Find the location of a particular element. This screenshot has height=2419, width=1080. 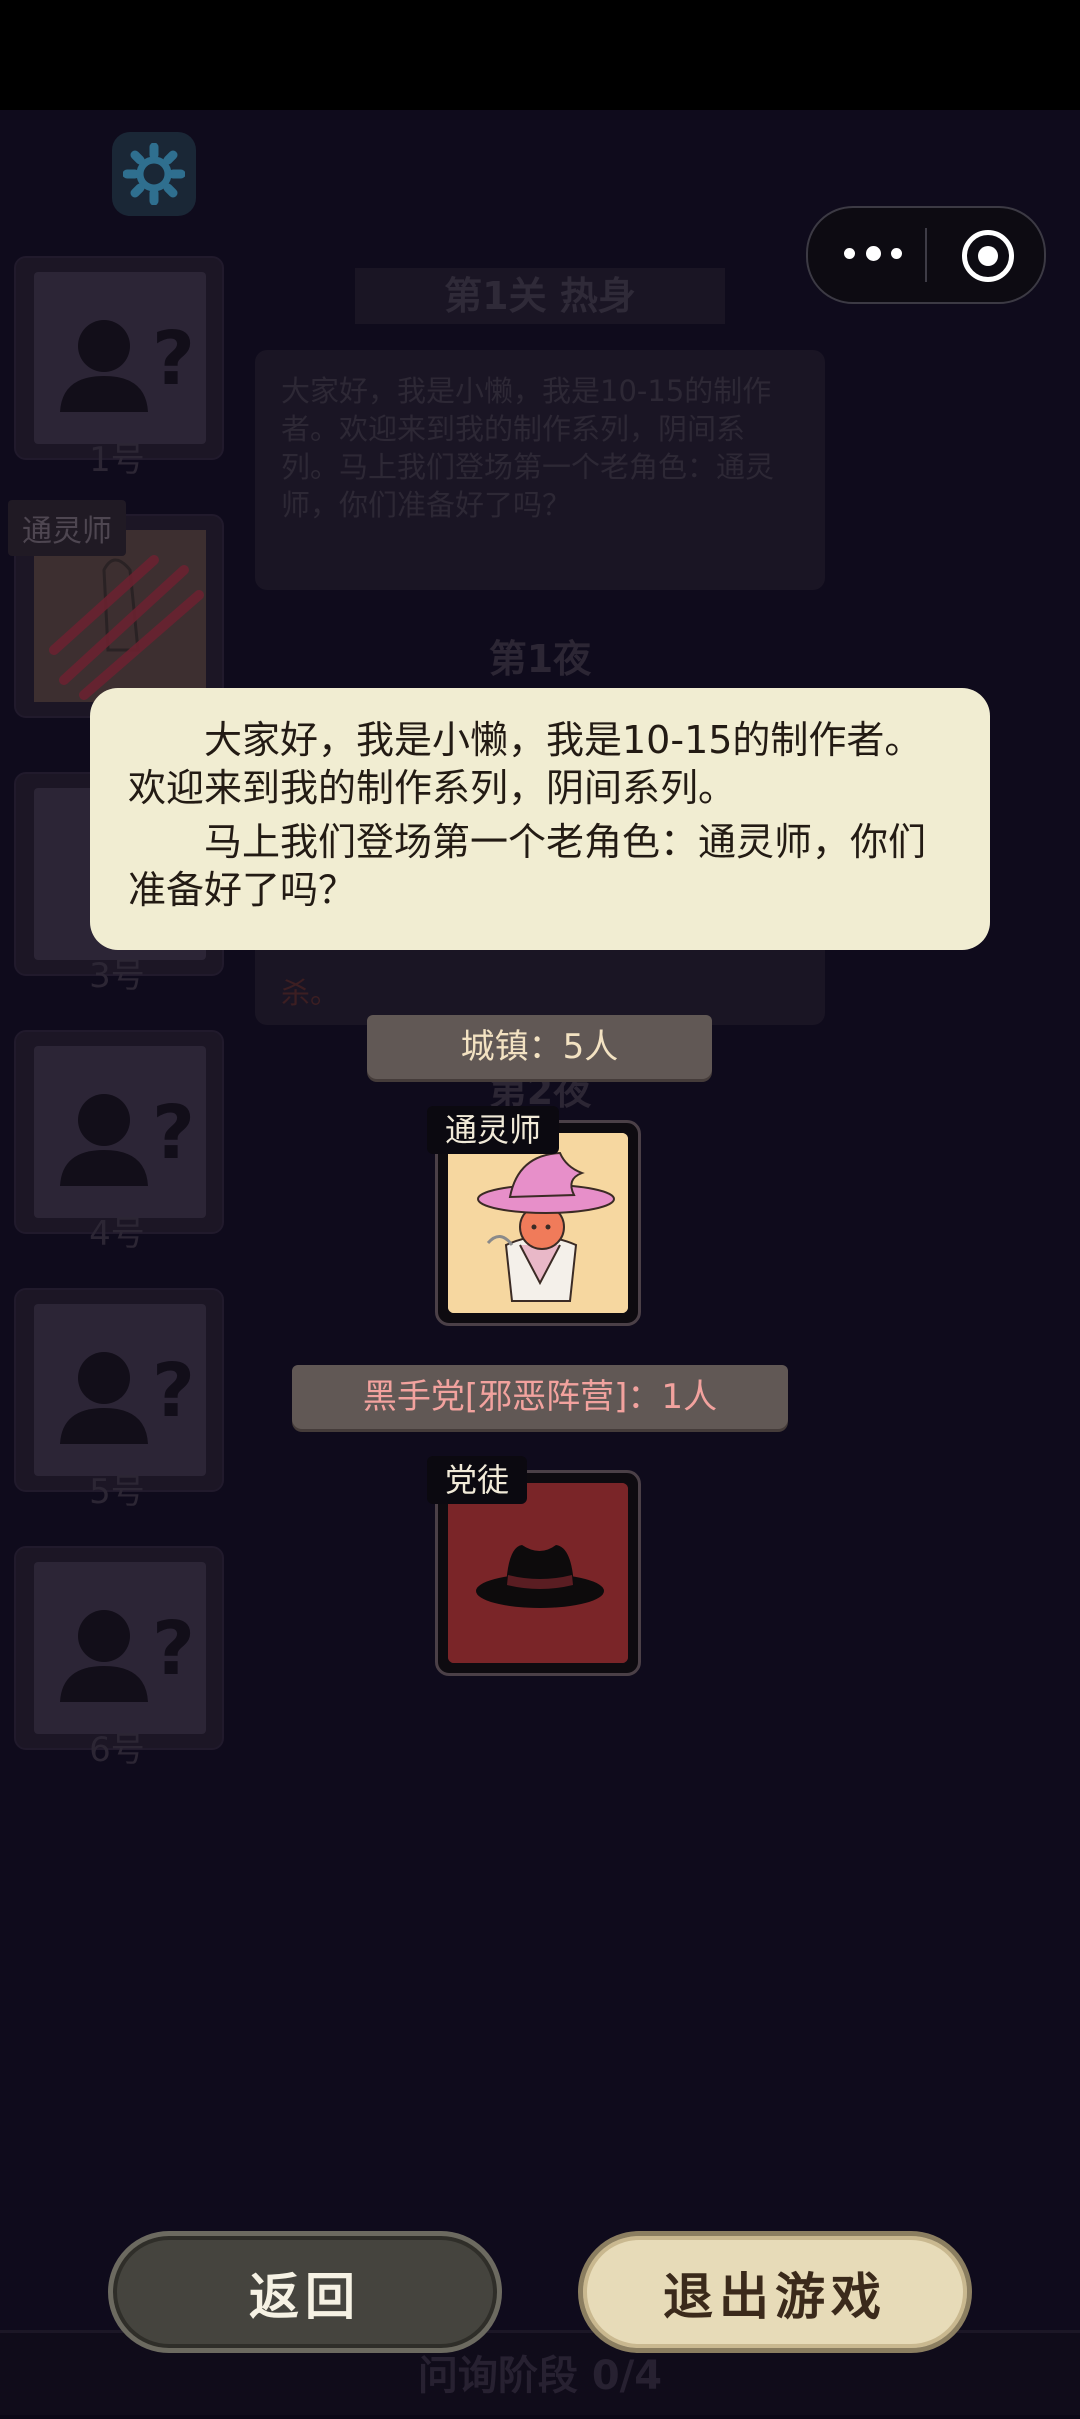

miniprogram-capsule is located at coordinates (926, 255).